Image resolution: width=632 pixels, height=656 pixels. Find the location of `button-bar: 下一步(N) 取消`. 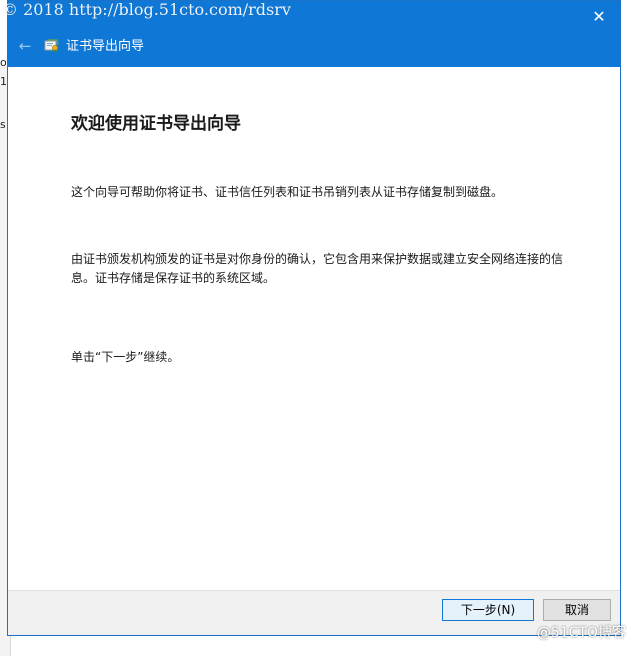

button-bar: 下一步(N) 取消 is located at coordinates (314, 612).